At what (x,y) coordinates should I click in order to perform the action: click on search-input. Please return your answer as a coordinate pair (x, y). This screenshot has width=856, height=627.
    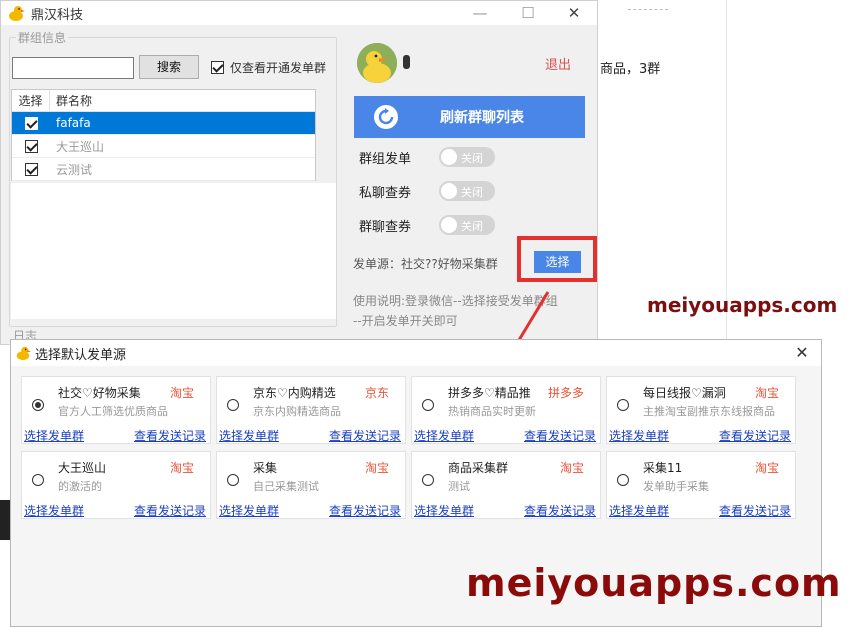
    Looking at the image, I should click on (73, 68).